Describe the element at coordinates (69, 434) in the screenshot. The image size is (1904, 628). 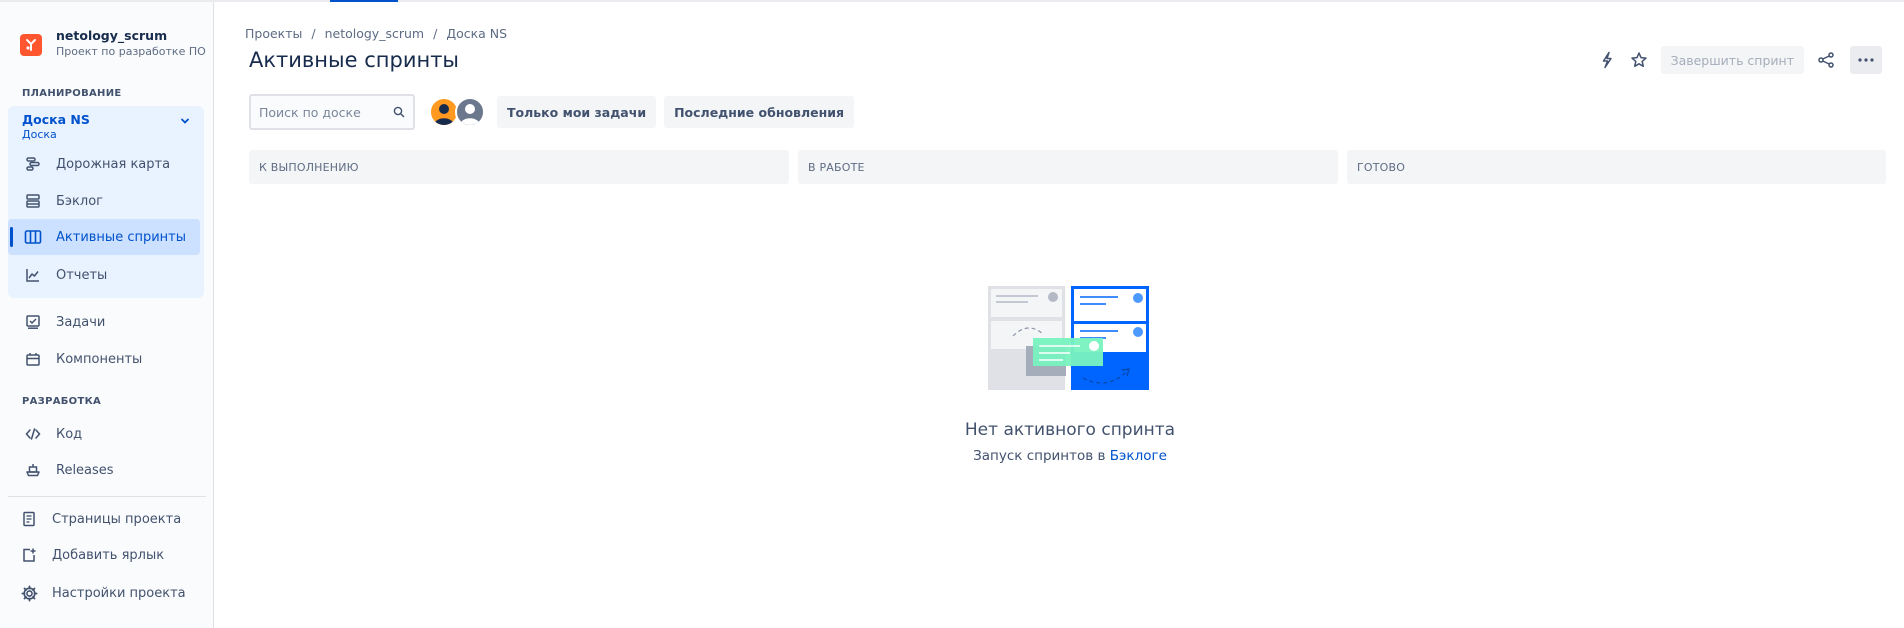
I see `sidebar-item-label: Код` at that location.